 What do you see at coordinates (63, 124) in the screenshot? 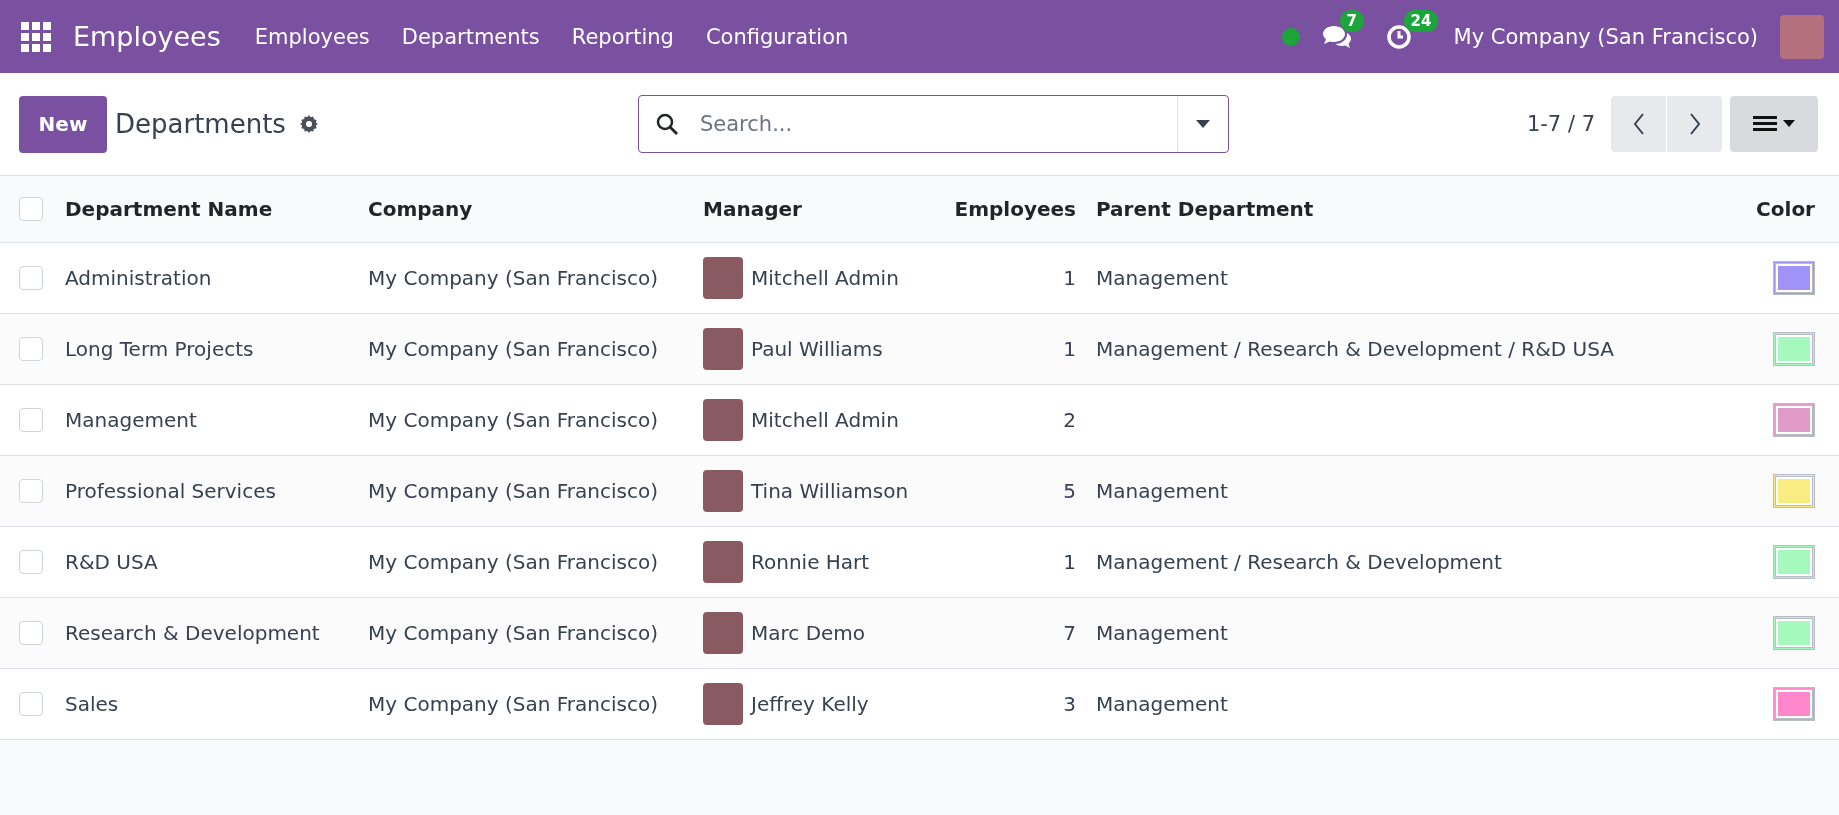
I see `new-button: New` at bounding box center [63, 124].